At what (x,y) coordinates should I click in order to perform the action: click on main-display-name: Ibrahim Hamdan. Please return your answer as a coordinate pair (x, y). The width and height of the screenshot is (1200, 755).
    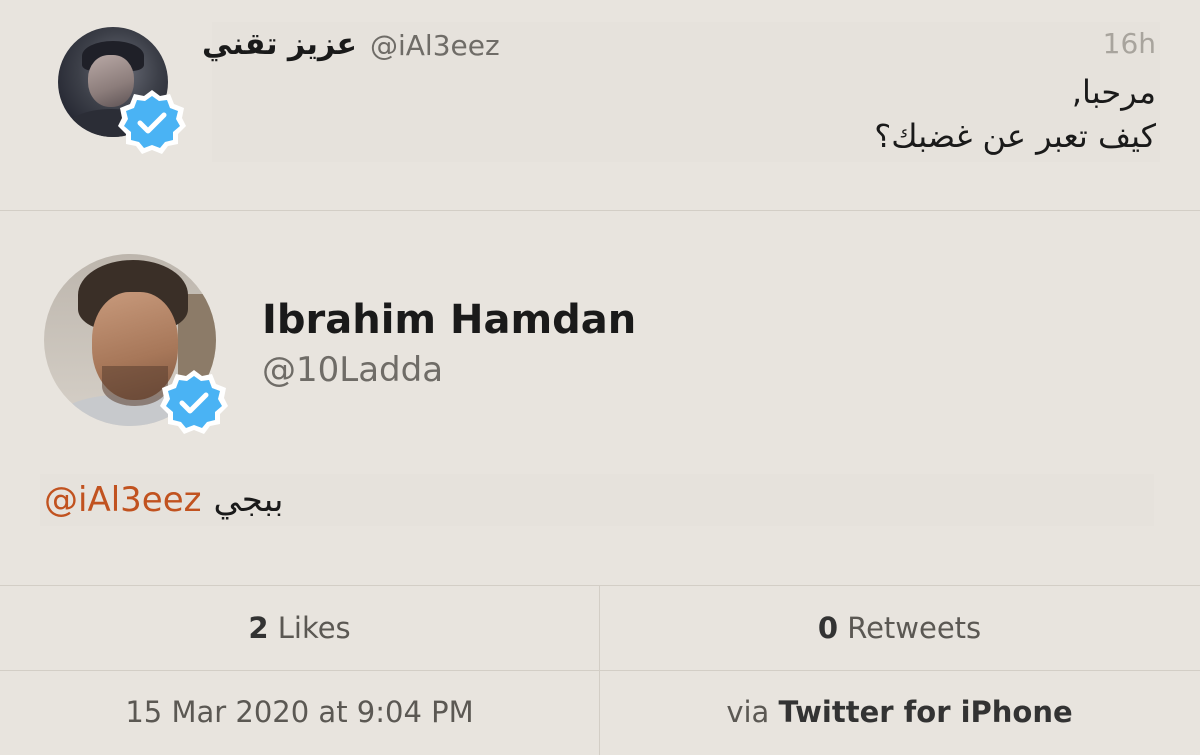
    Looking at the image, I should click on (449, 320).